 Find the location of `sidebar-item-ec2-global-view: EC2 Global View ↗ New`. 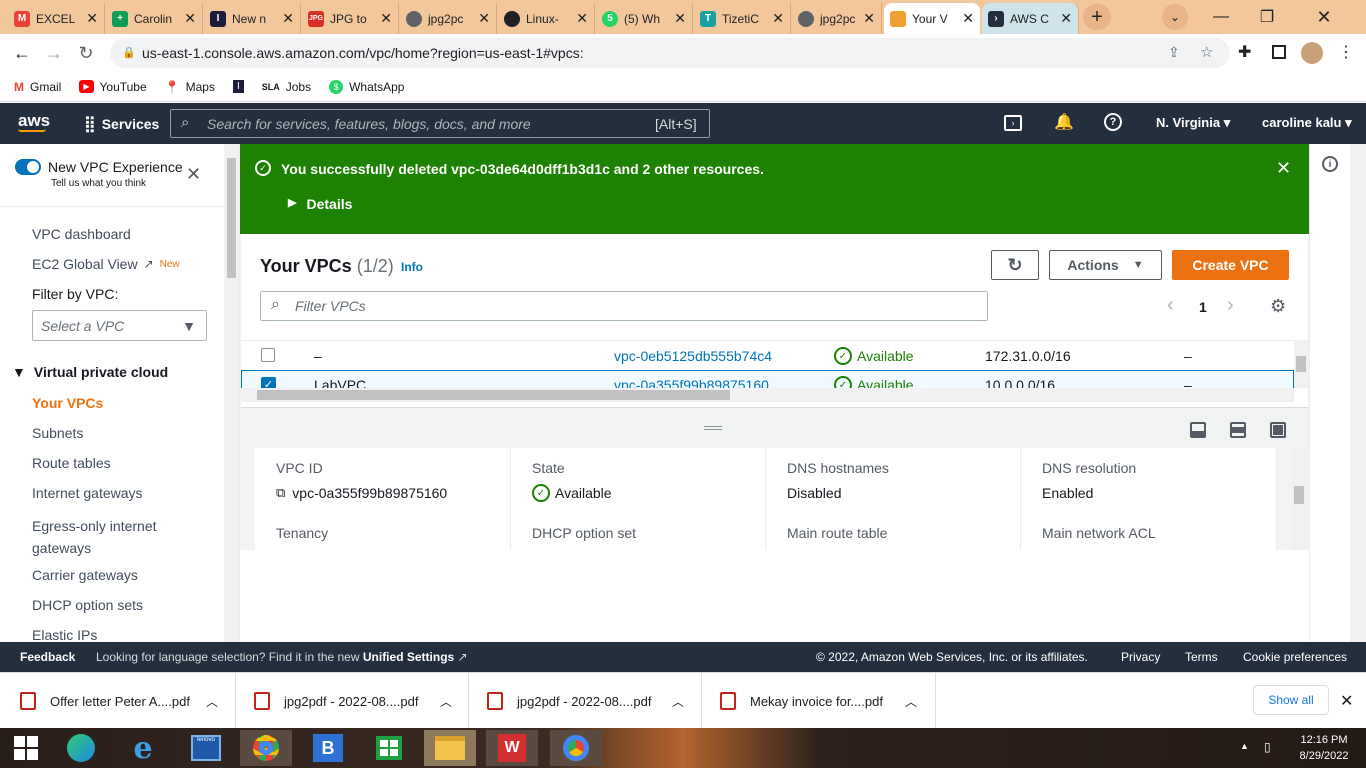

sidebar-item-ec2-global-view: EC2 Global View ↗ New is located at coordinates (106, 264).